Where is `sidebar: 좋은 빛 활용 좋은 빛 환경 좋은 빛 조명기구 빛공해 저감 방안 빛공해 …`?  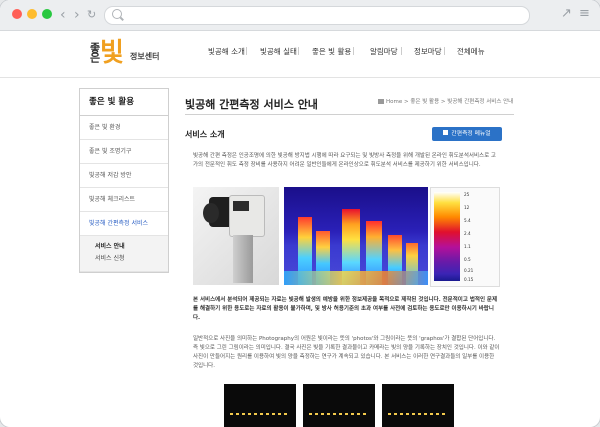 sidebar: 좋은 빛 활용 좋은 빛 환경 좋은 빛 조명기구 빛공해 저감 방안 빛공해 … is located at coordinates (124, 180).